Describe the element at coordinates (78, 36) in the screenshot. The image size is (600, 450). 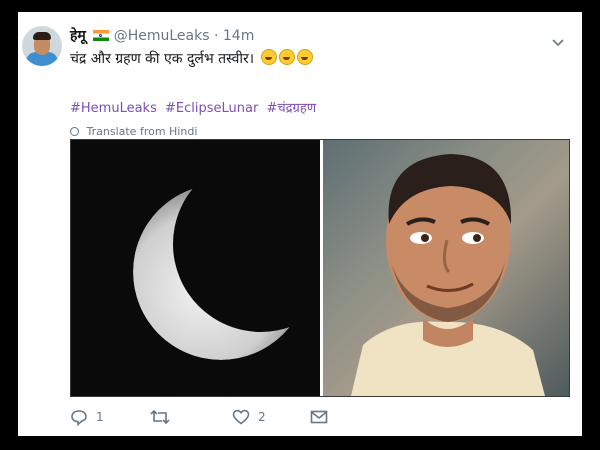
I see `author-name: हेमू` at that location.